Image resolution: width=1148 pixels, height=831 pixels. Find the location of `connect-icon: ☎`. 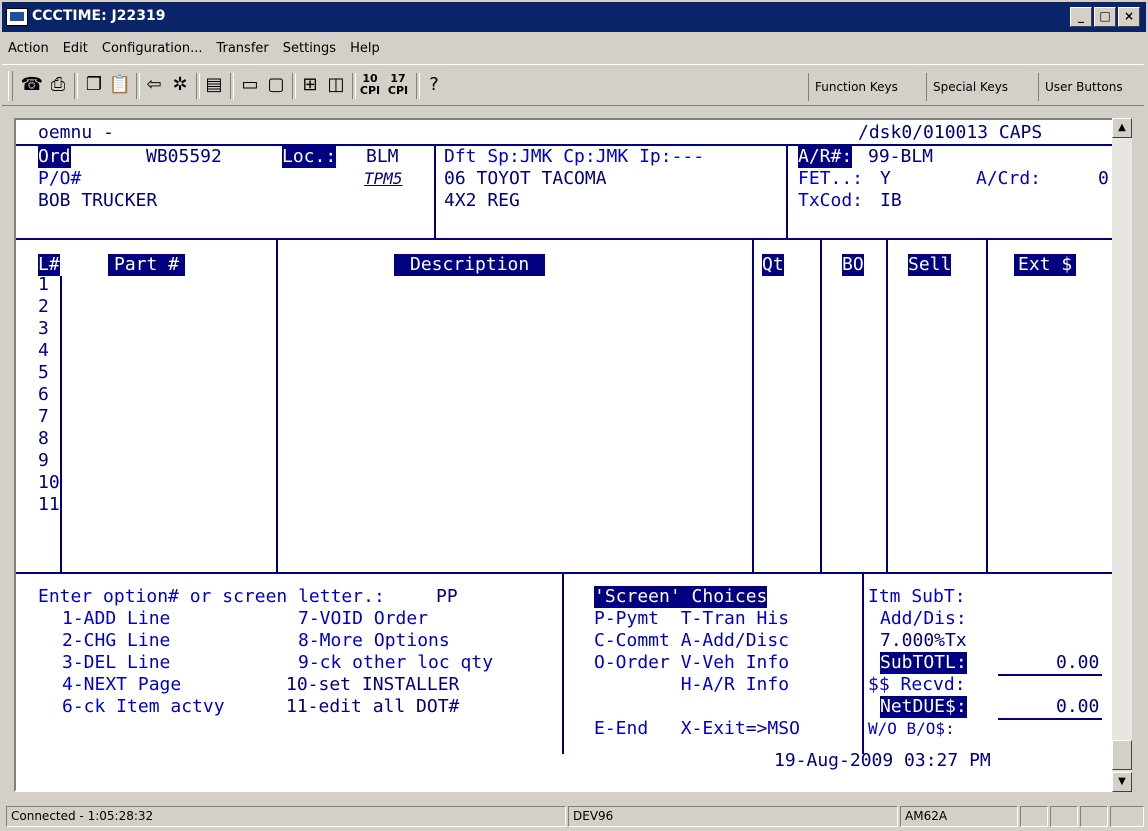

connect-icon: ☎ is located at coordinates (32, 85).